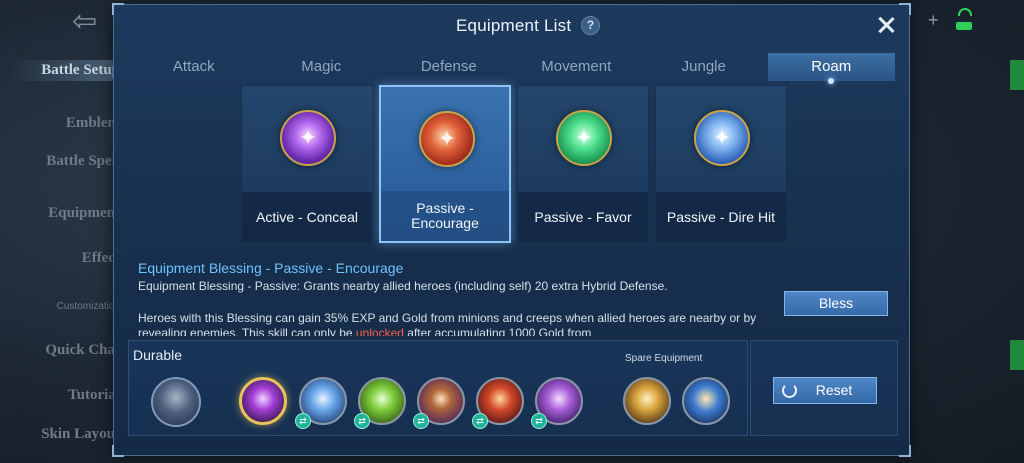 The image size is (1024, 463). What do you see at coordinates (263, 401) in the screenshot?
I see `roam-boots-item` at bounding box center [263, 401].